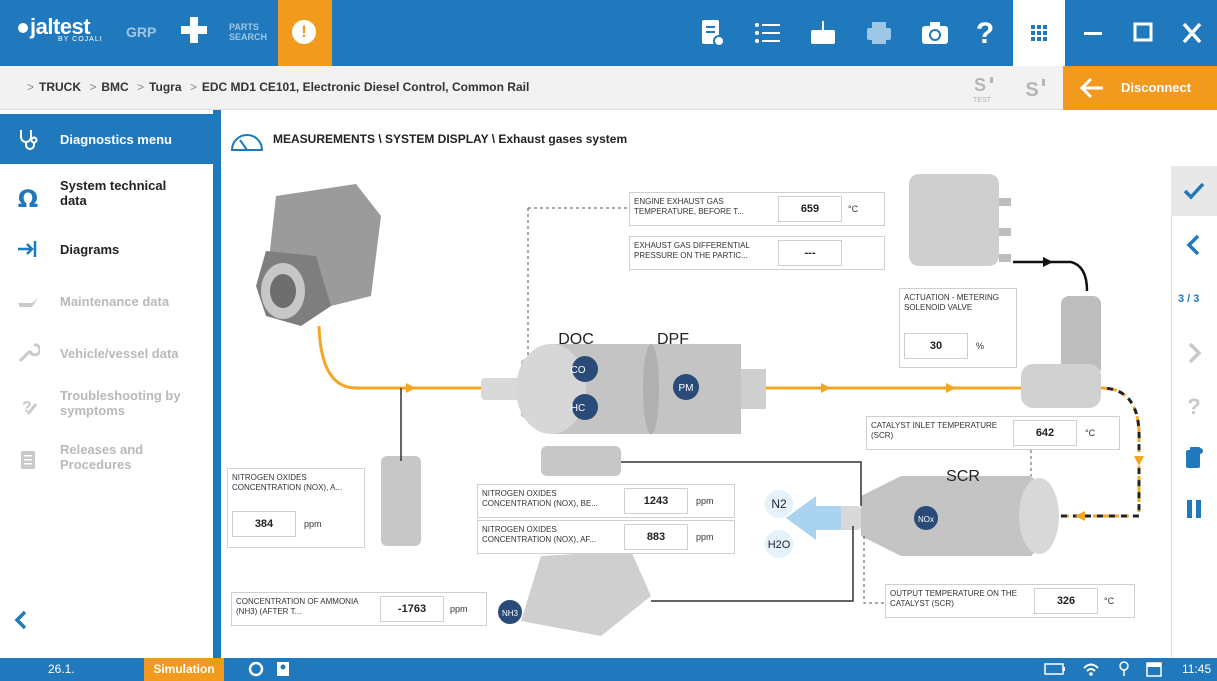 The width and height of the screenshot is (1217, 681). I want to click on breadcrumb-item: TRUCK, so click(60, 87).